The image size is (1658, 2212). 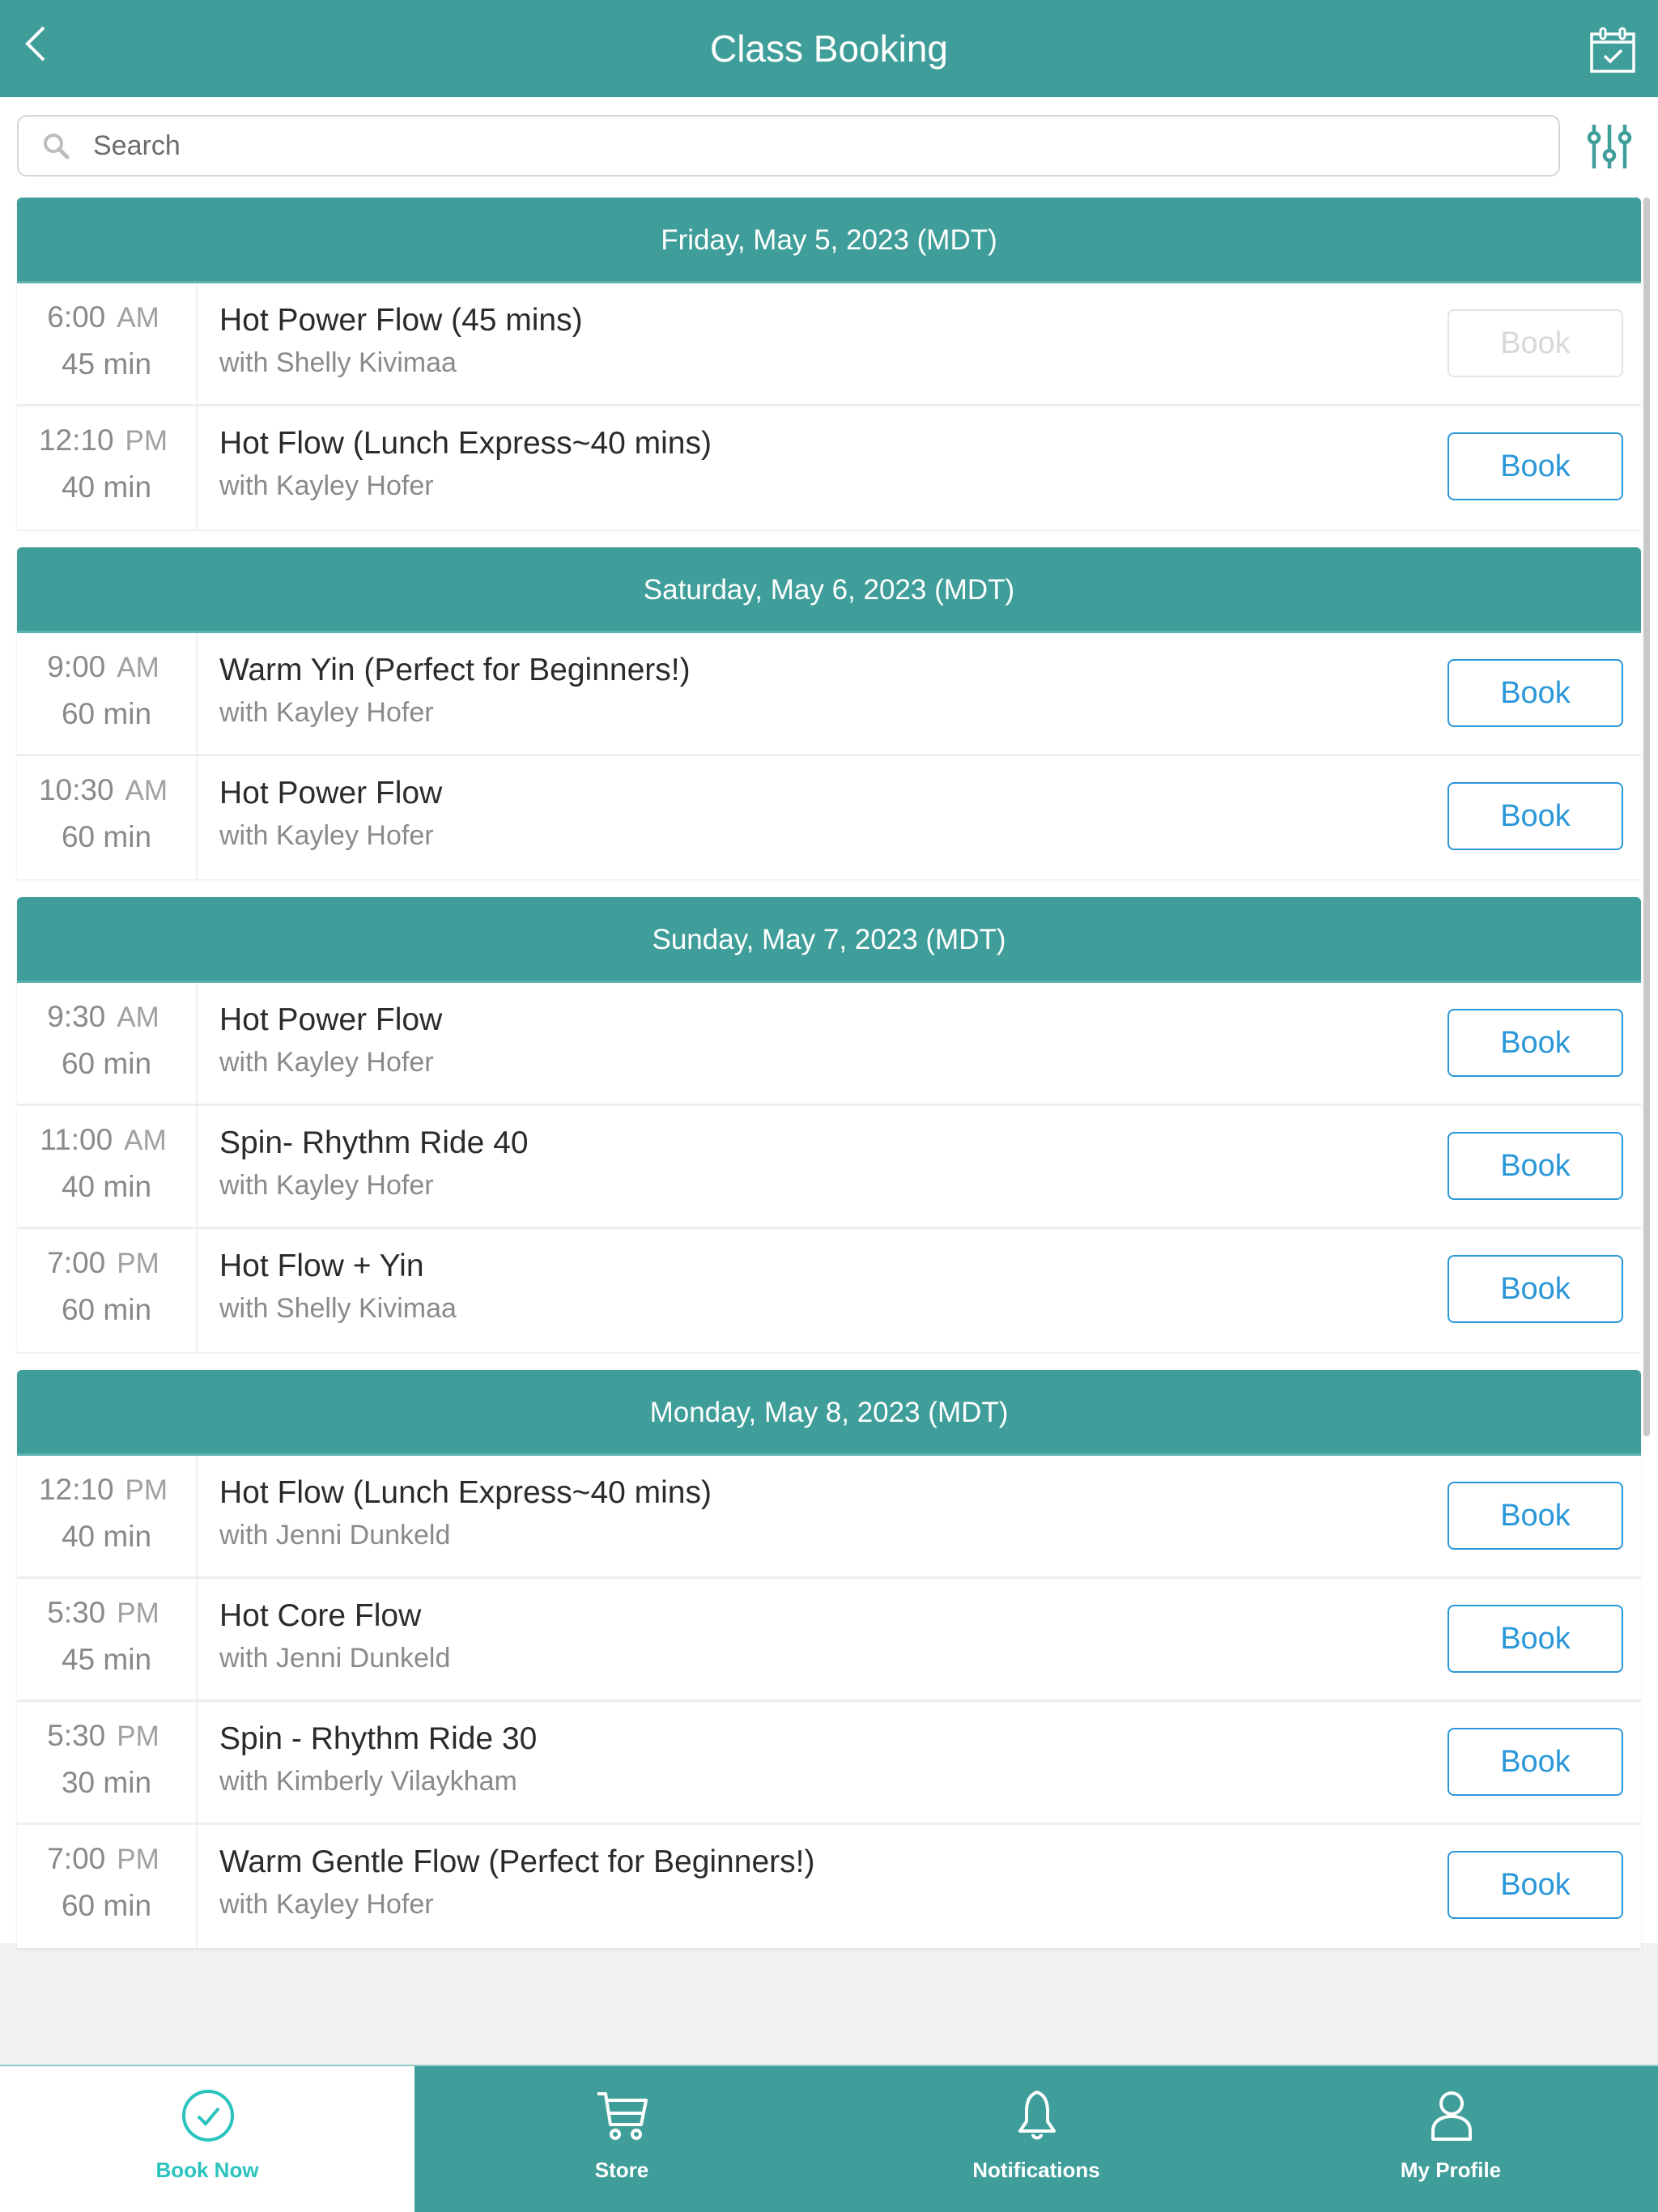 What do you see at coordinates (1037, 2115) in the screenshot?
I see `bell-icon` at bounding box center [1037, 2115].